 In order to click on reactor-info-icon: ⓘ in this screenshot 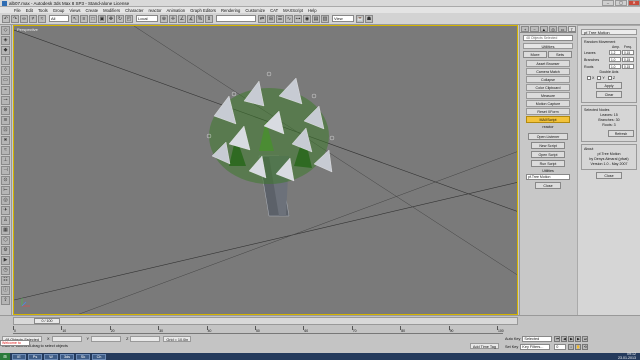, I will do `click(5, 290)`.